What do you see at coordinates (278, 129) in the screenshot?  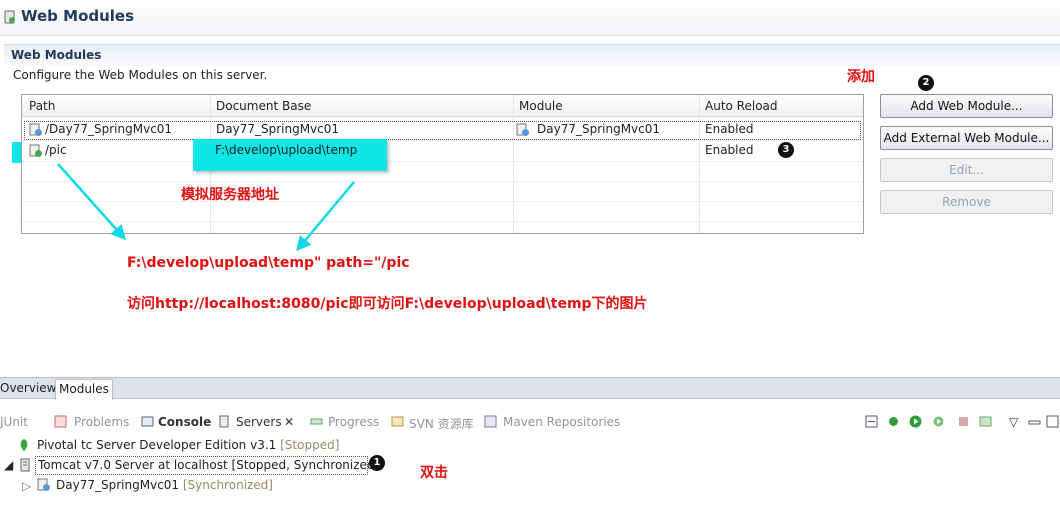 I see `row1-document-base: Day77_SpringMvc01` at bounding box center [278, 129].